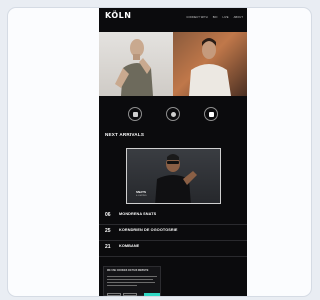 The width and height of the screenshot is (320, 300). Describe the element at coordinates (196, 17) in the screenshot. I see `nav-link-connect: CONNECT WITH` at that location.